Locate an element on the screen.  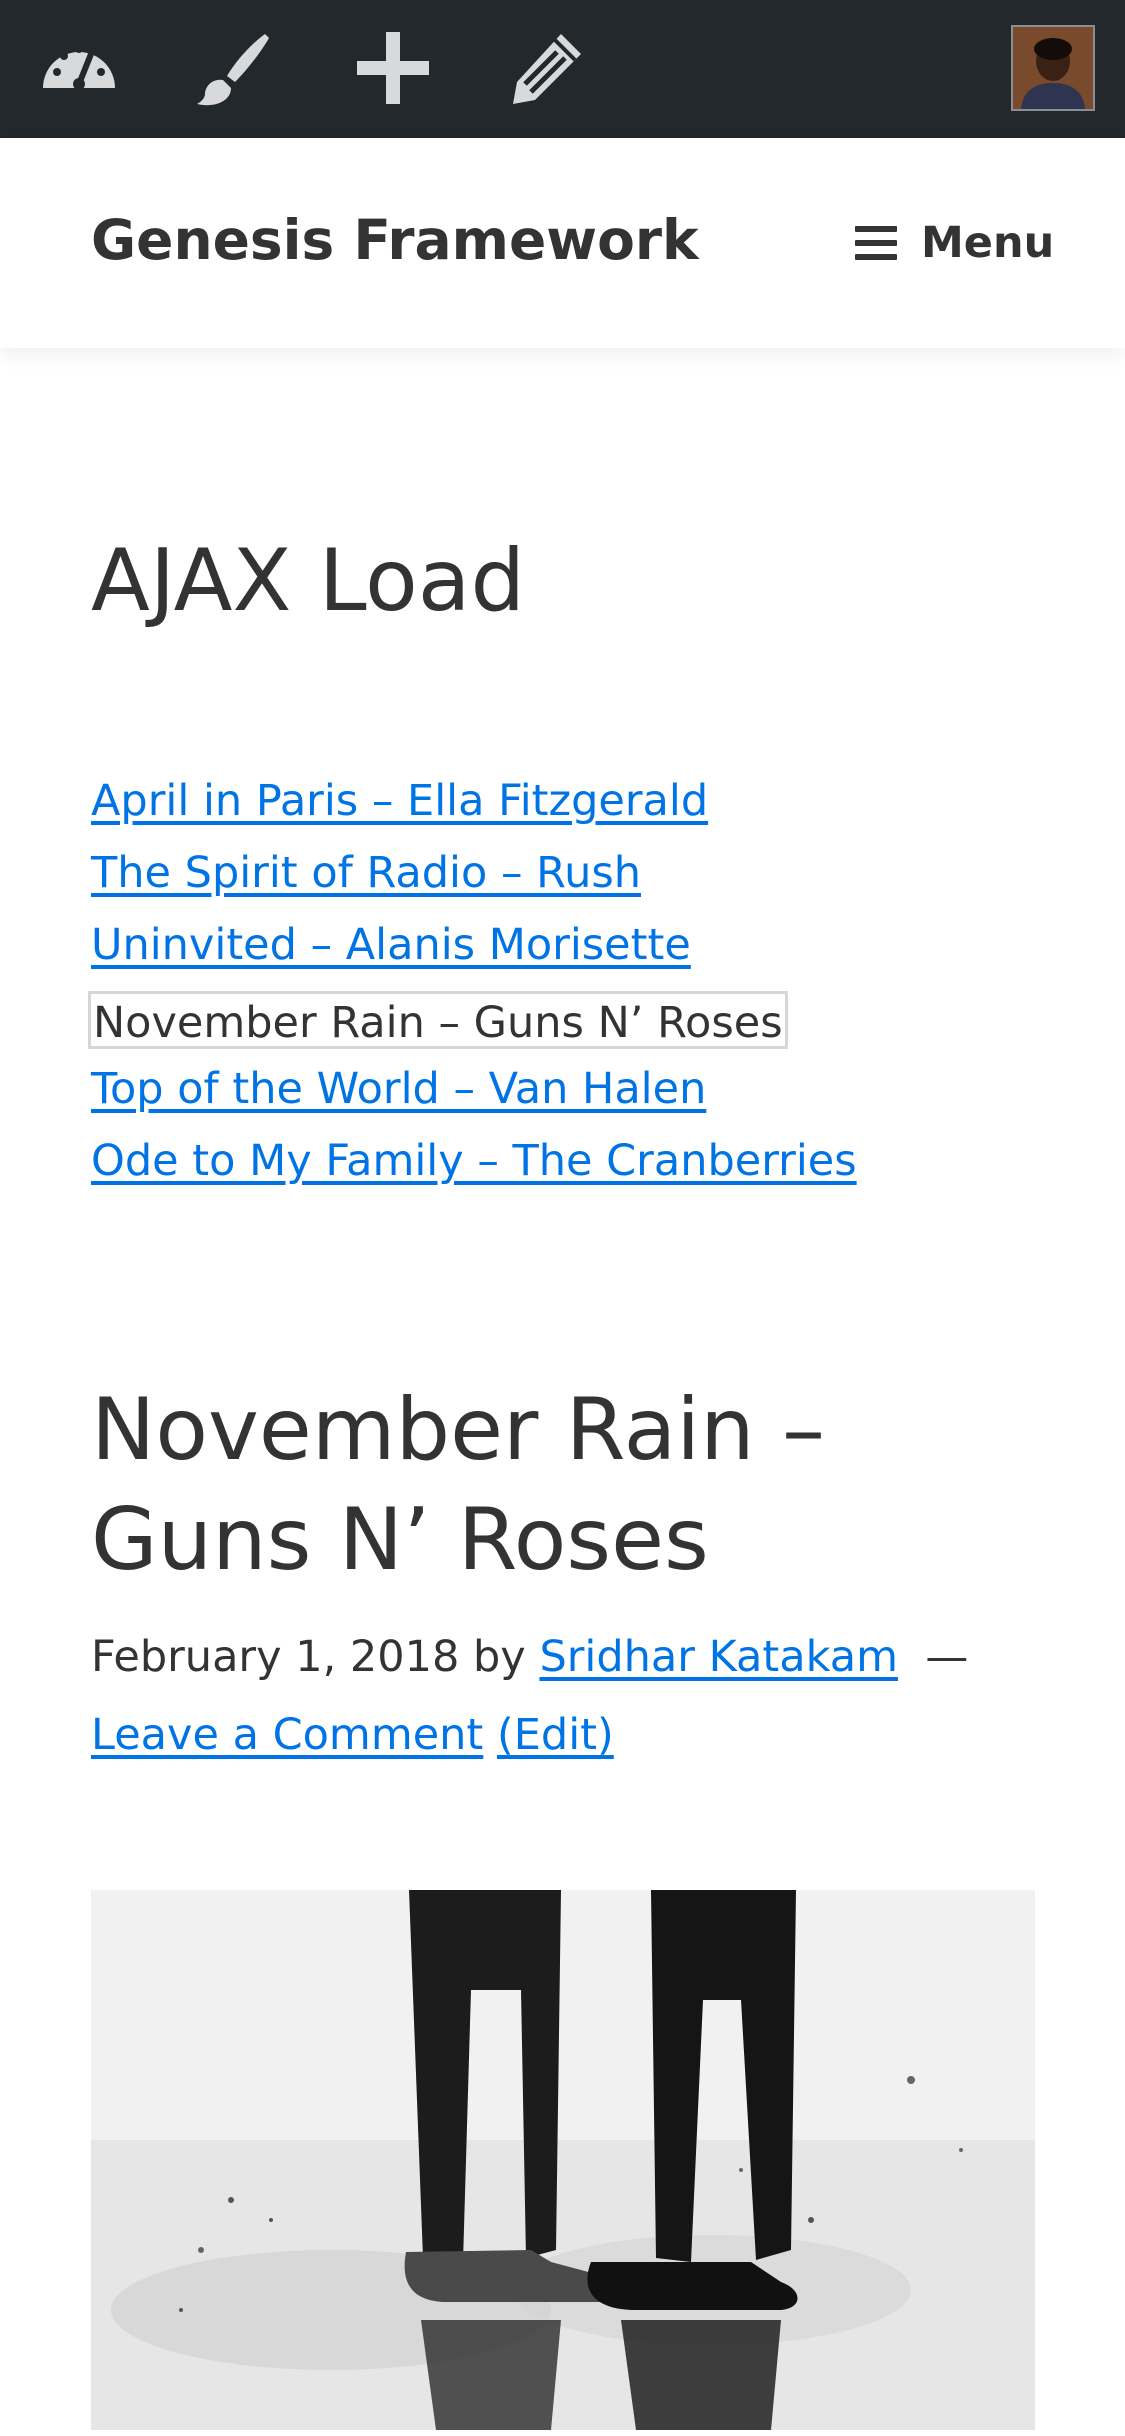
menu-label: Menu is located at coordinates (988, 243).